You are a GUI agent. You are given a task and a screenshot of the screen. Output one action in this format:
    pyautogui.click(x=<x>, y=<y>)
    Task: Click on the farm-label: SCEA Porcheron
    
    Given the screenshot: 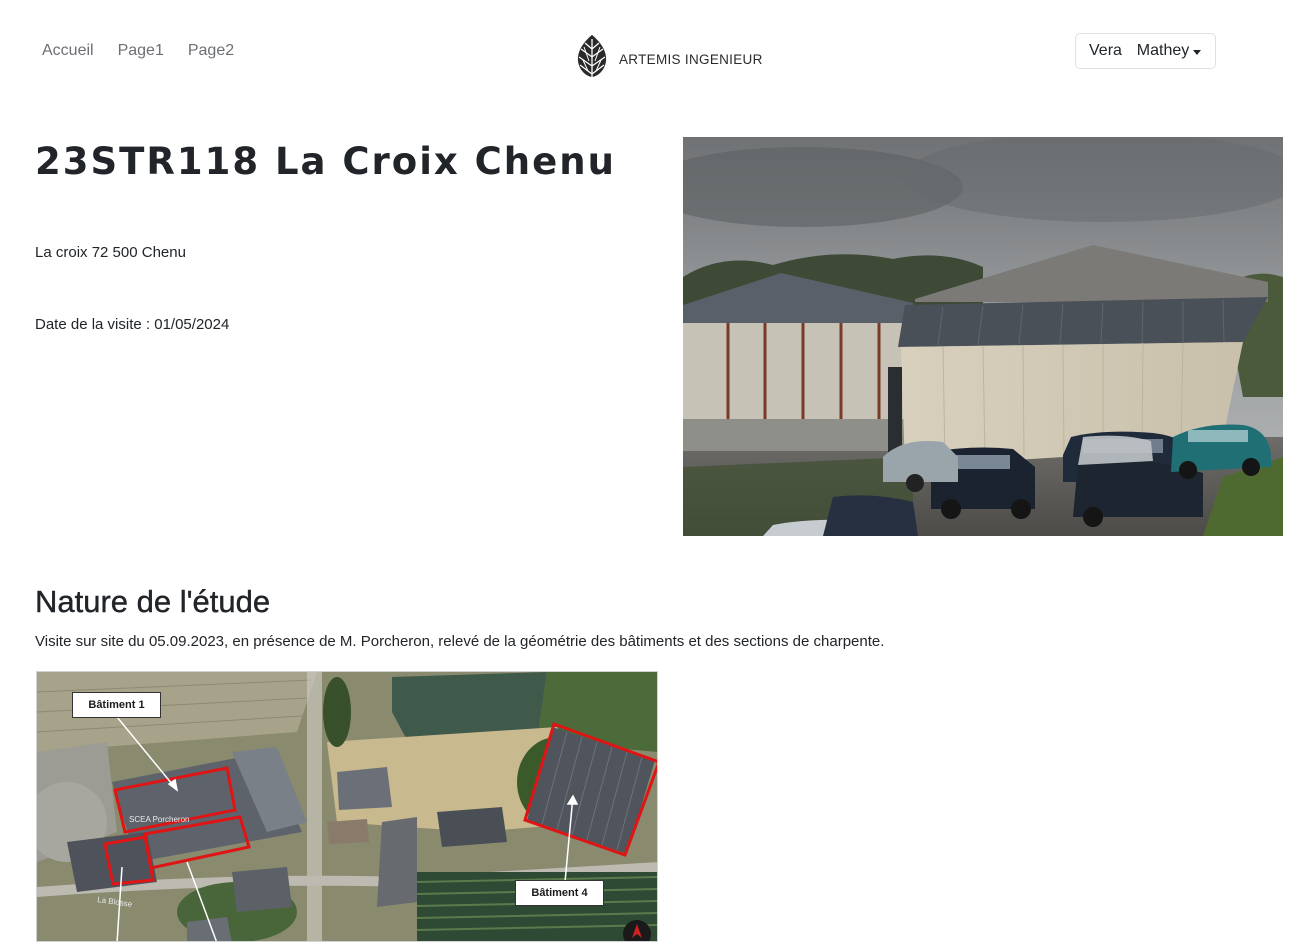 What is the action you would take?
    pyautogui.click(x=159, y=819)
    